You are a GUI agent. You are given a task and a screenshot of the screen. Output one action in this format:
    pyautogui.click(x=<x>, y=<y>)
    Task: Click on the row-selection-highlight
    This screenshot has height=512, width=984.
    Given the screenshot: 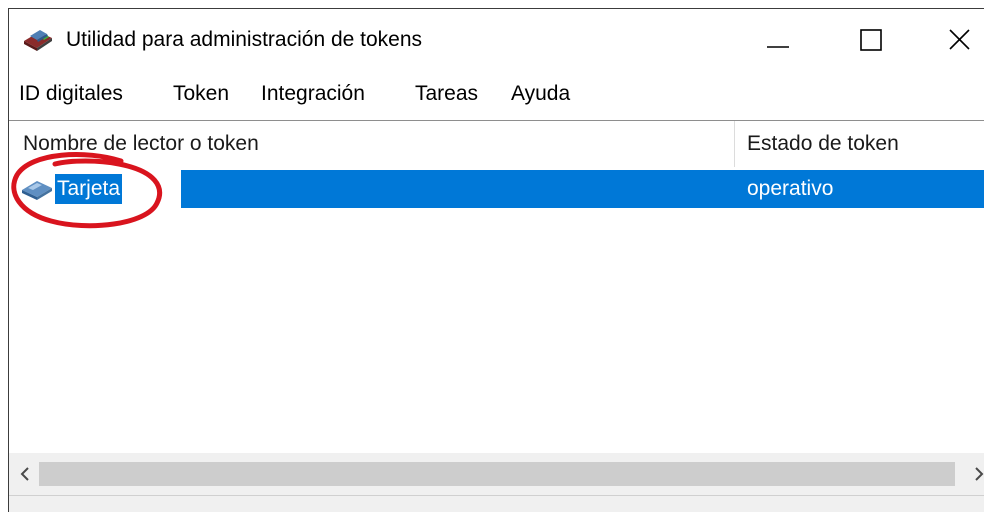 What is the action you would take?
    pyautogui.click(x=582, y=189)
    